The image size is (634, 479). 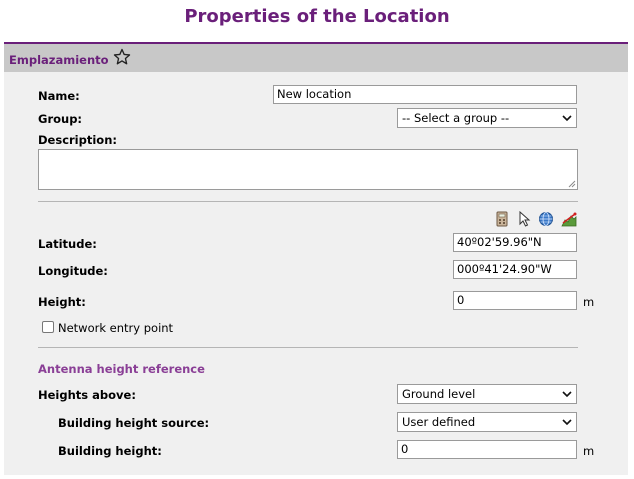 I want to click on group-label: Group:, so click(x=60, y=119).